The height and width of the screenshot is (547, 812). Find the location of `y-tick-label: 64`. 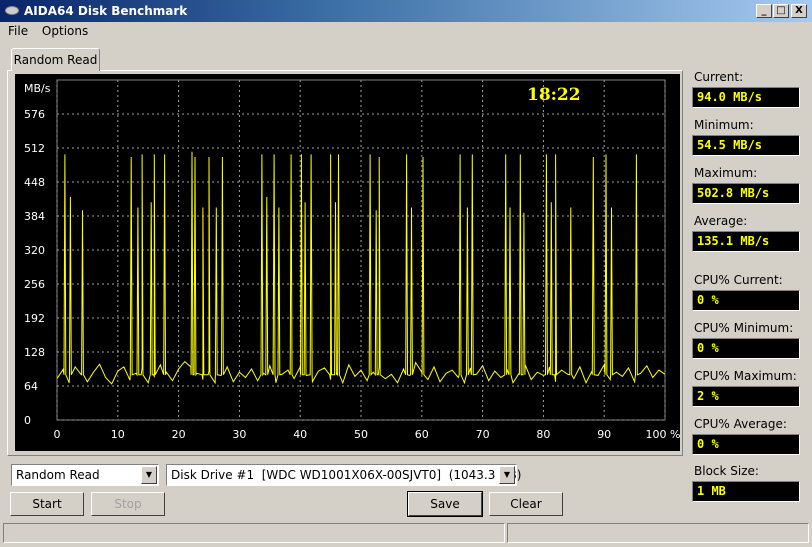

y-tick-label: 64 is located at coordinates (31, 386).